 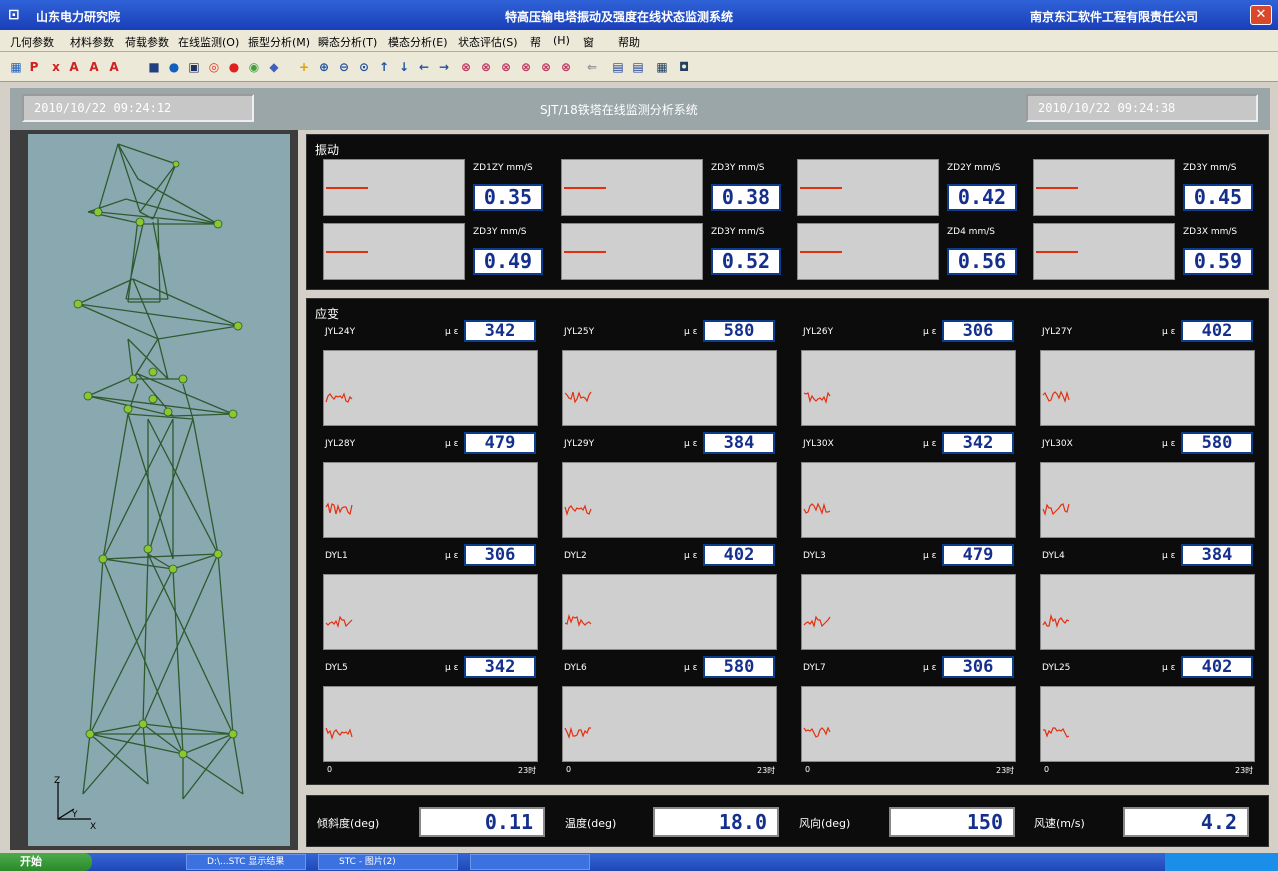 I want to click on az-icon: A, so click(x=114, y=67).